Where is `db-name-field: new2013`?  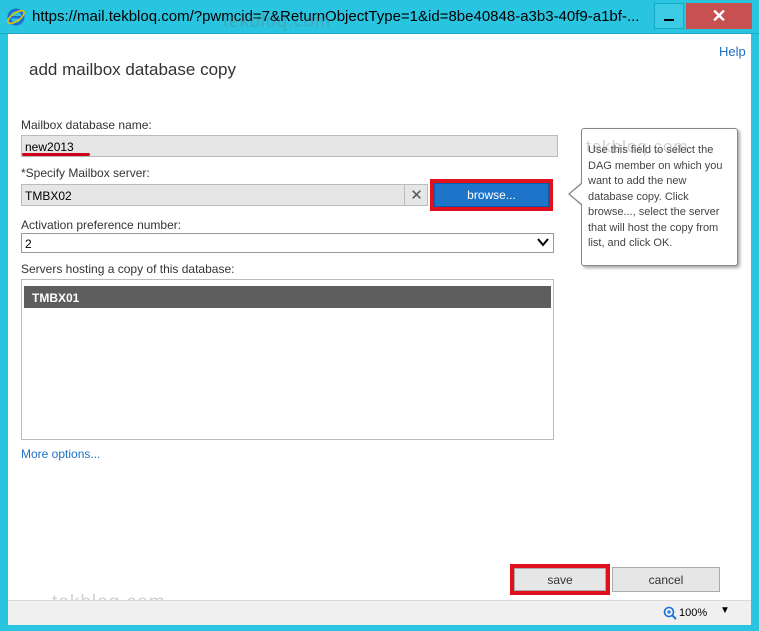 db-name-field: new2013 is located at coordinates (289, 146).